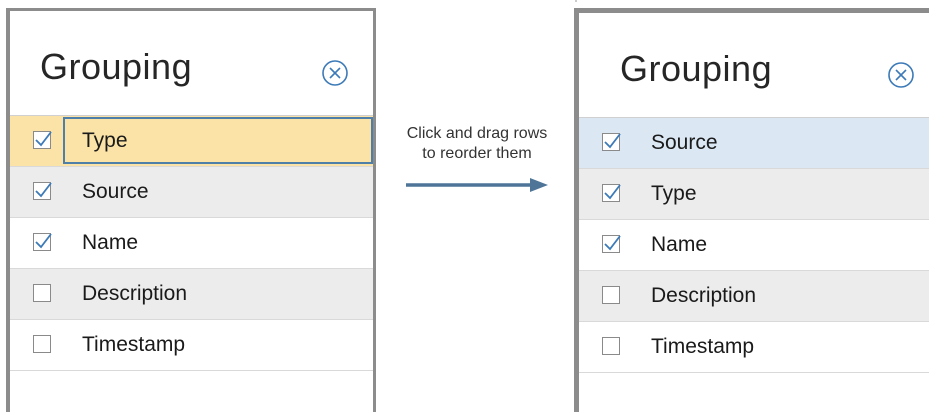 This screenshot has width=929, height=412. Describe the element at coordinates (218, 140) in the screenshot. I see `drag-ghost: Type` at that location.